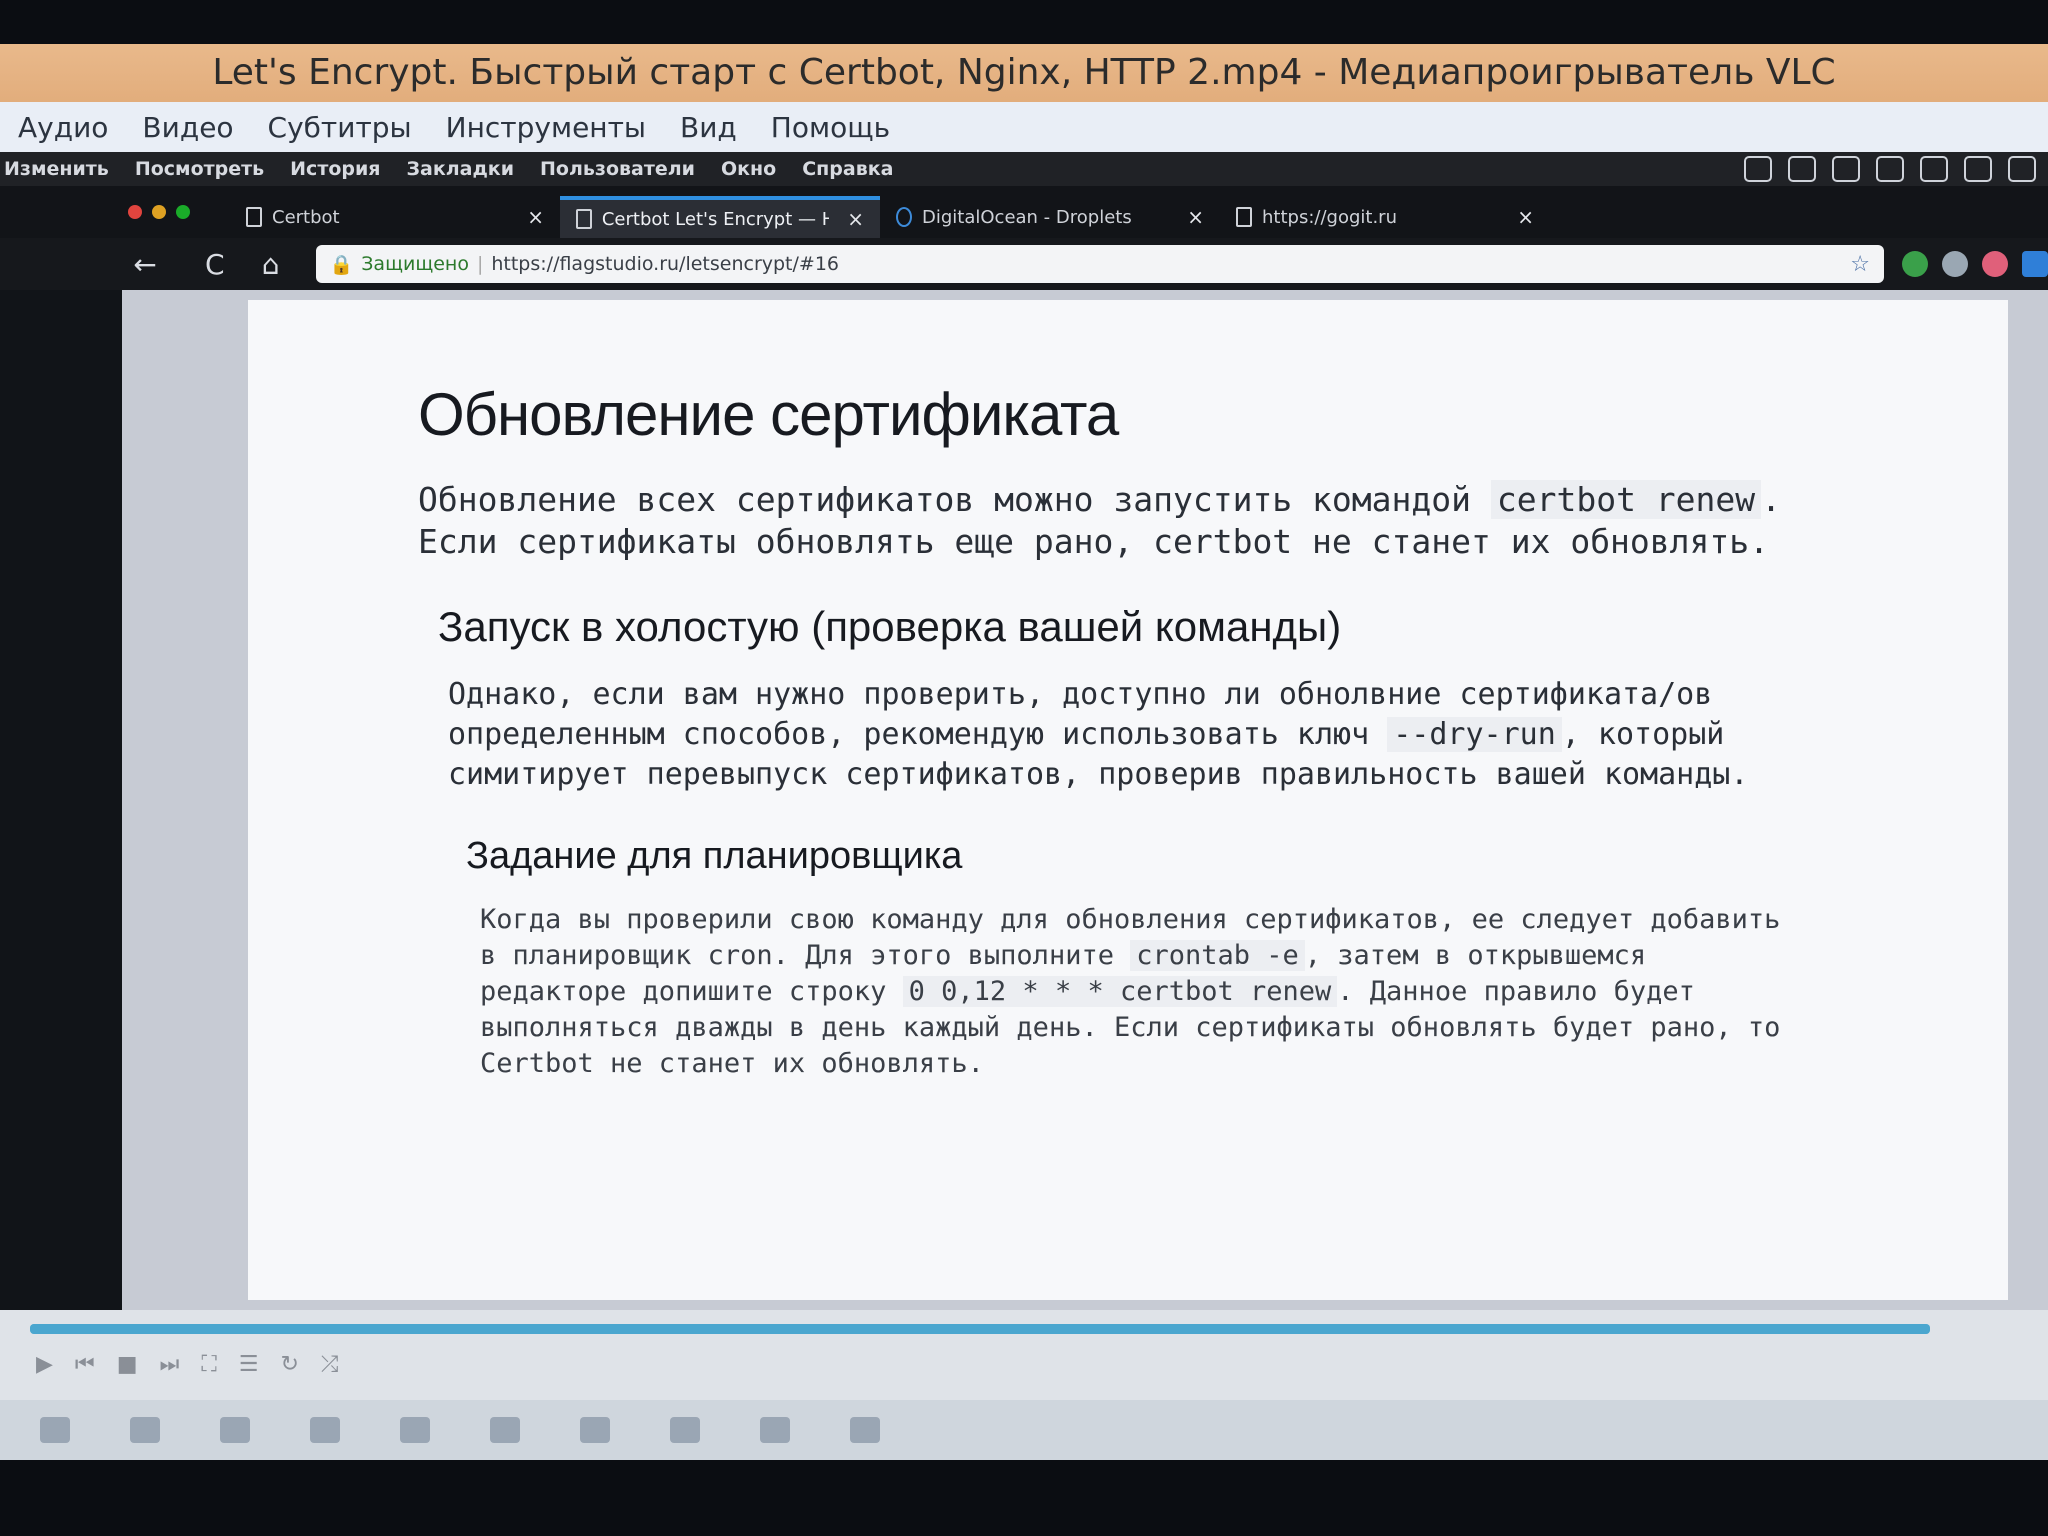  What do you see at coordinates (708, 127) in the screenshot?
I see `vlc-menu-view: Вид` at bounding box center [708, 127].